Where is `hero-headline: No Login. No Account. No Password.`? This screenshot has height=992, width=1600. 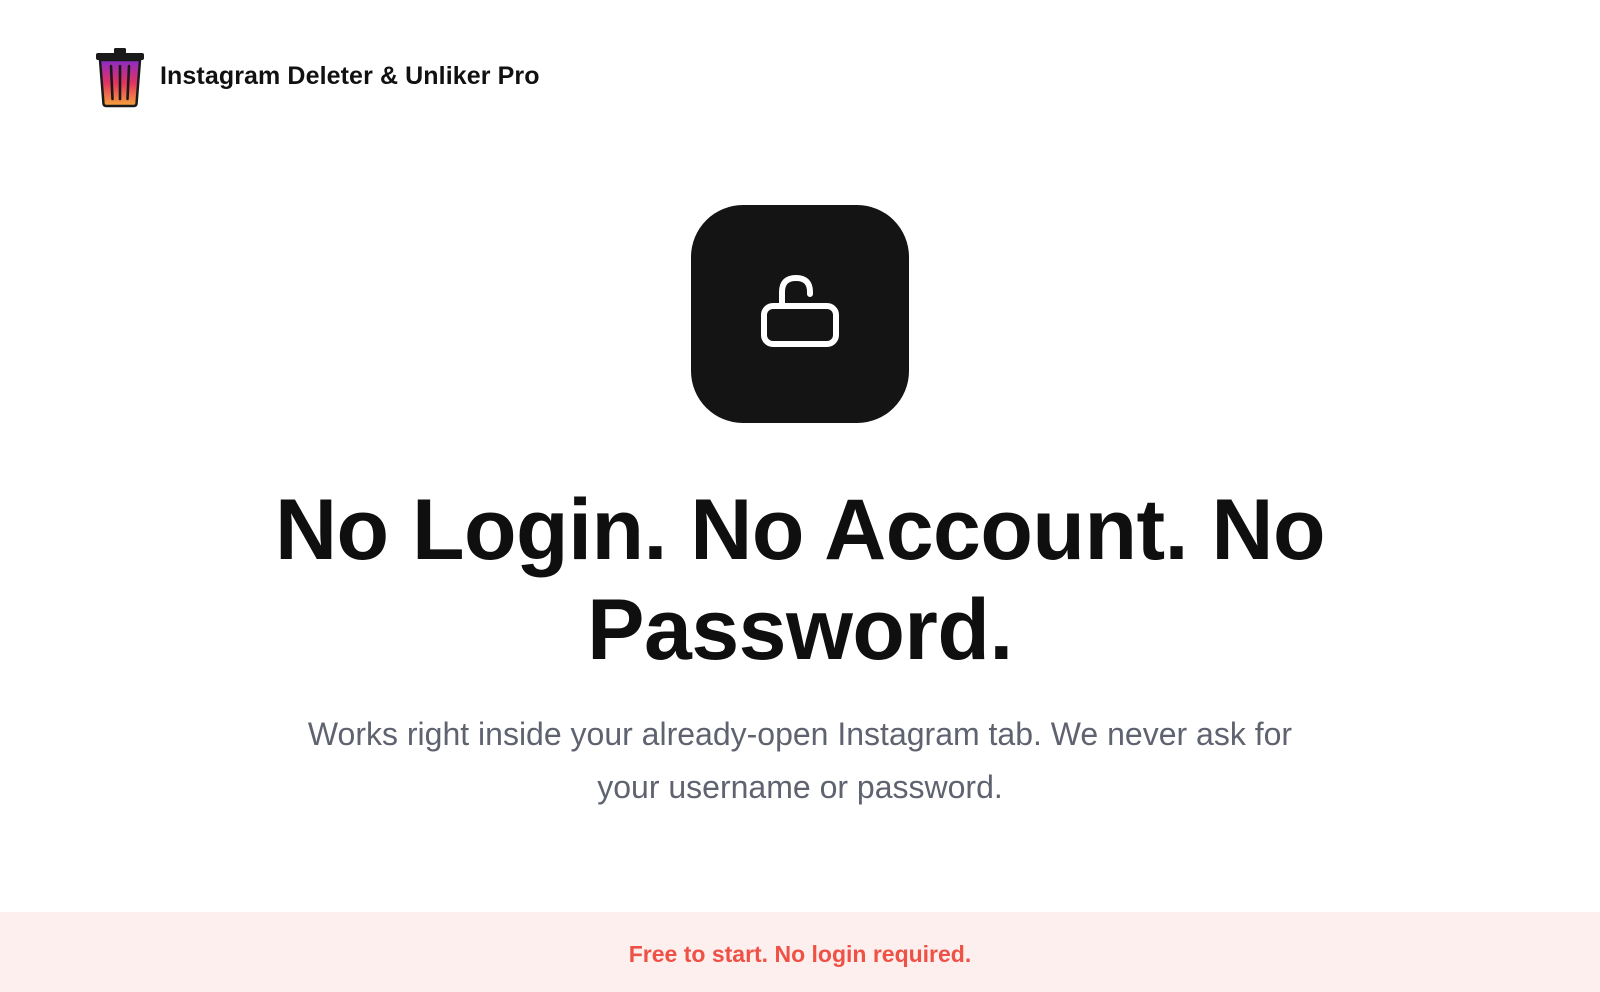 hero-headline: No Login. No Account. No Password. is located at coordinates (800, 580).